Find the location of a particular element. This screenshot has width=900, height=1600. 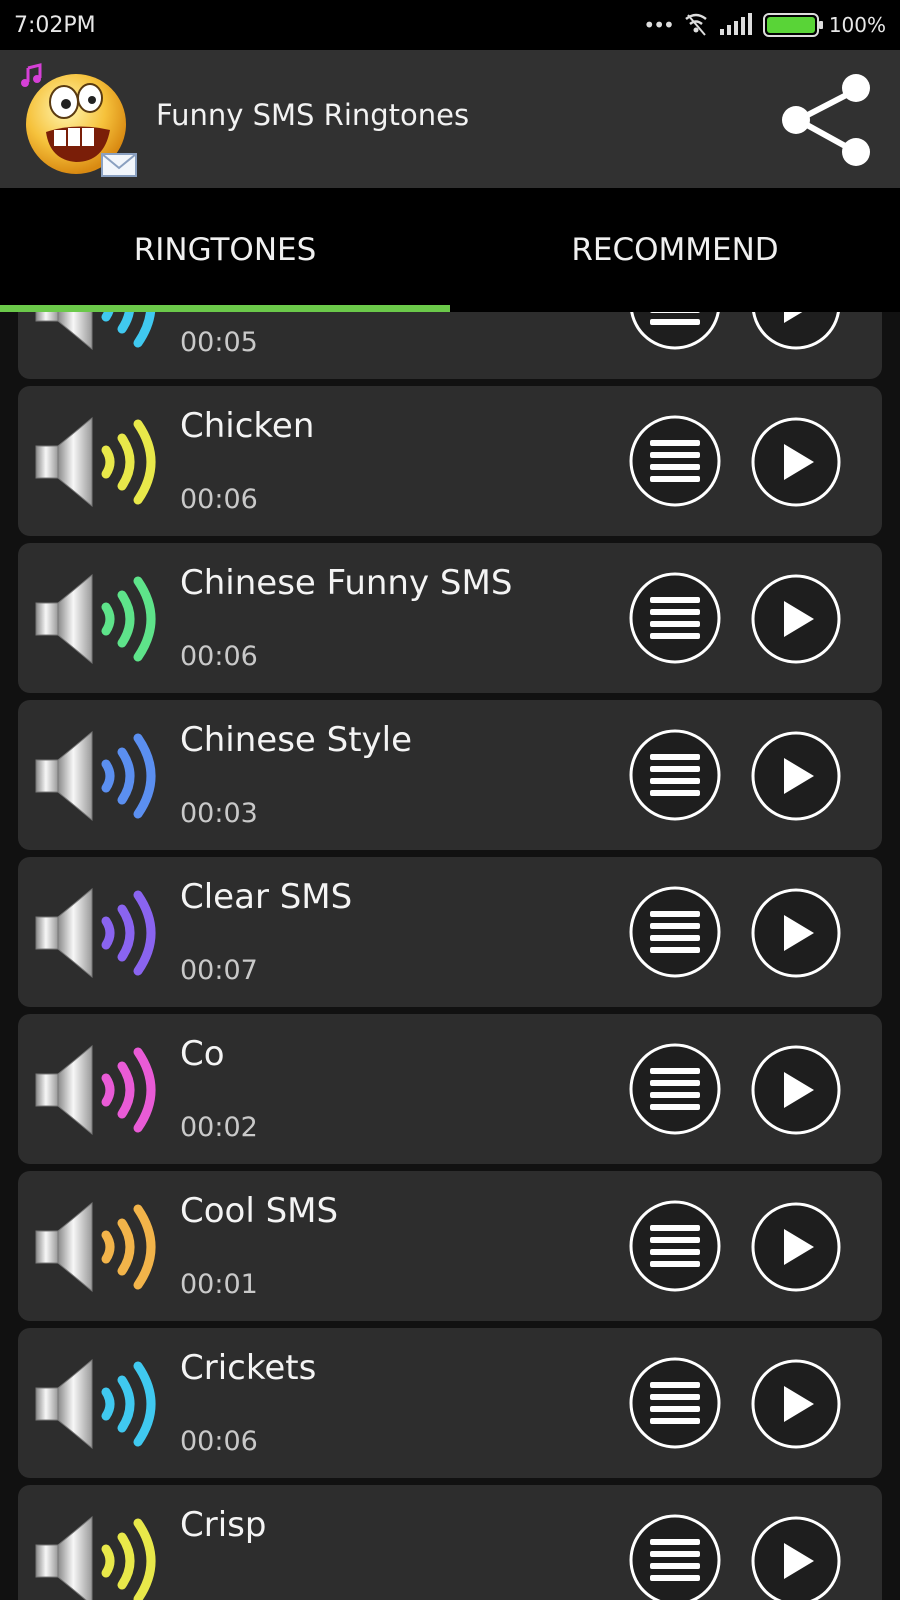

tab-recommend: RECOMMEND is located at coordinates (675, 250).